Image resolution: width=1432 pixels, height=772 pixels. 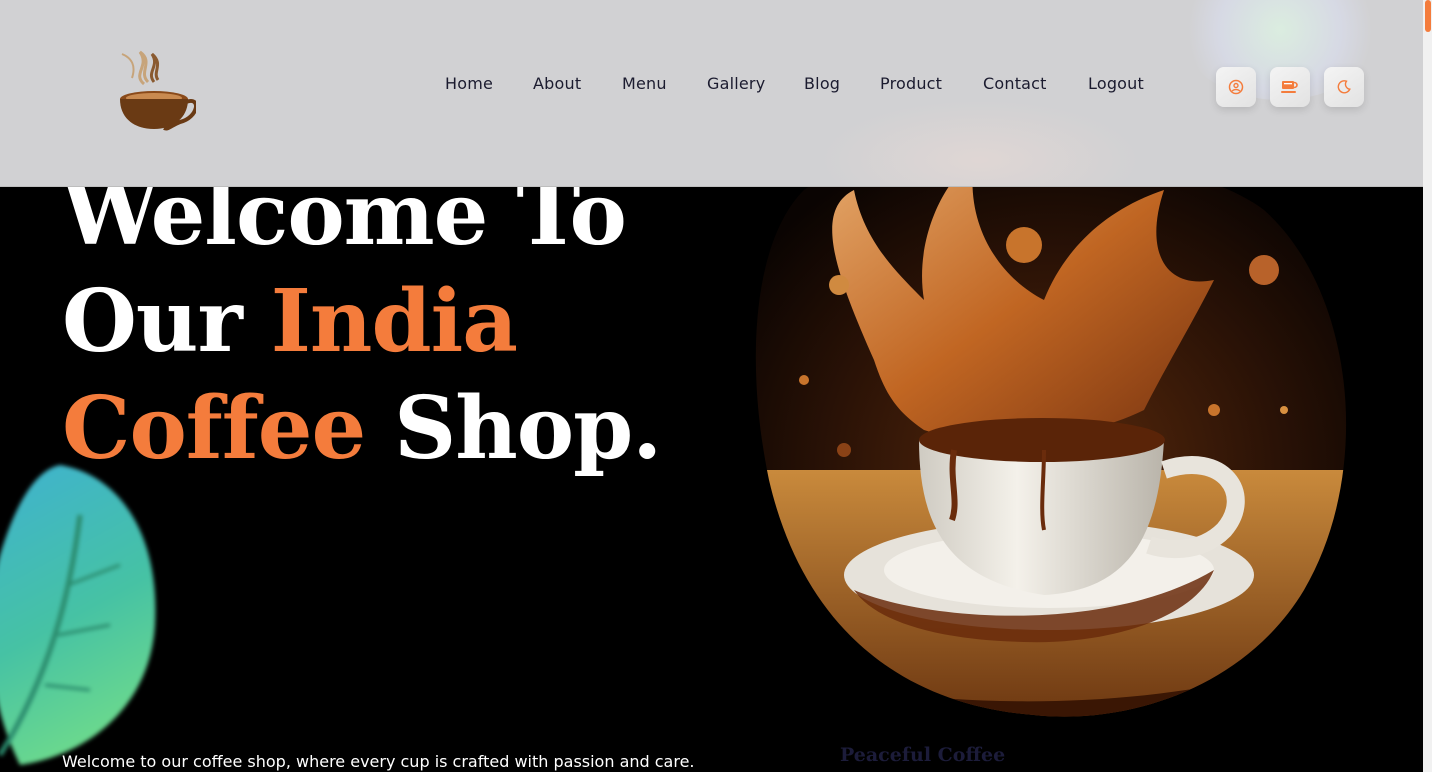 I want to click on nav-menu: Menu, so click(x=644, y=83).